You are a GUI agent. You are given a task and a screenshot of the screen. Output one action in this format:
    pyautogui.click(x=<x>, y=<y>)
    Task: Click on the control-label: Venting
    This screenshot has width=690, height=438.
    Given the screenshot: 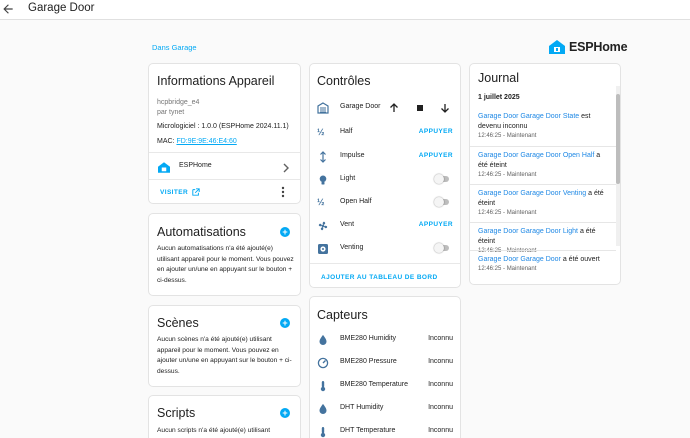 What is the action you would take?
    pyautogui.click(x=352, y=247)
    